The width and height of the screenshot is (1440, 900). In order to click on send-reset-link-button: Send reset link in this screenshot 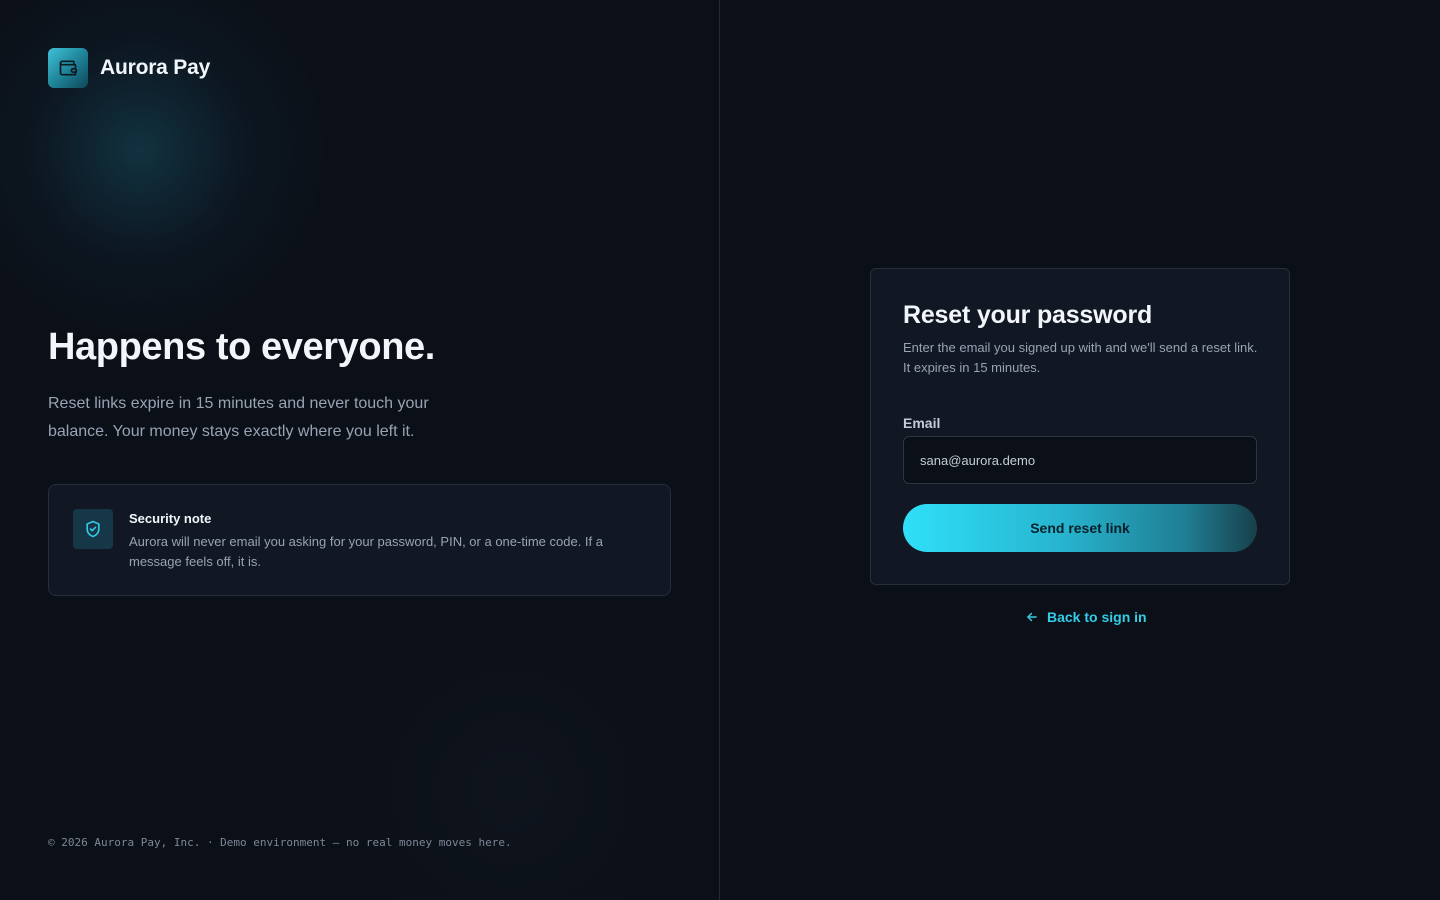, I will do `click(1080, 528)`.